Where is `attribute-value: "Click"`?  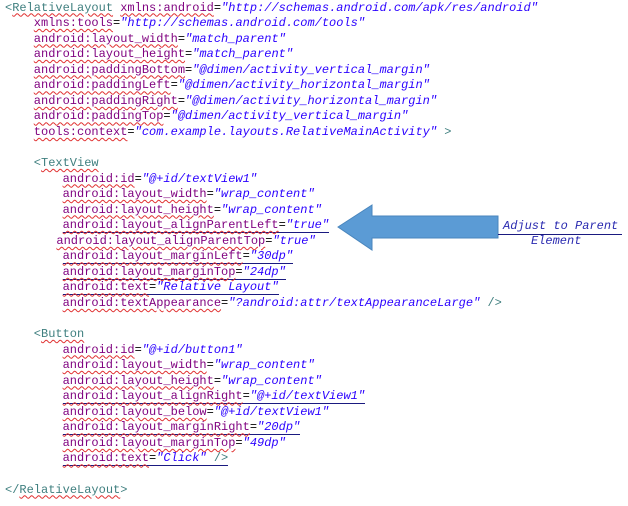 attribute-value: "Click" is located at coordinates (181, 458).